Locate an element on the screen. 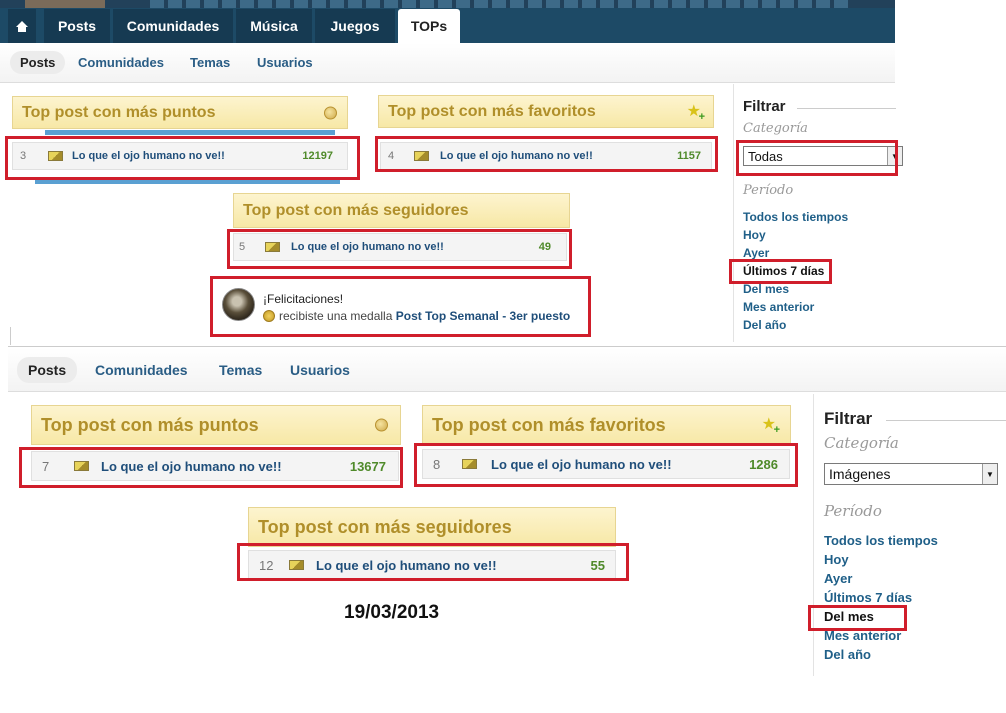 The image size is (1006, 713). rank-number: 5 is located at coordinates (242, 247).